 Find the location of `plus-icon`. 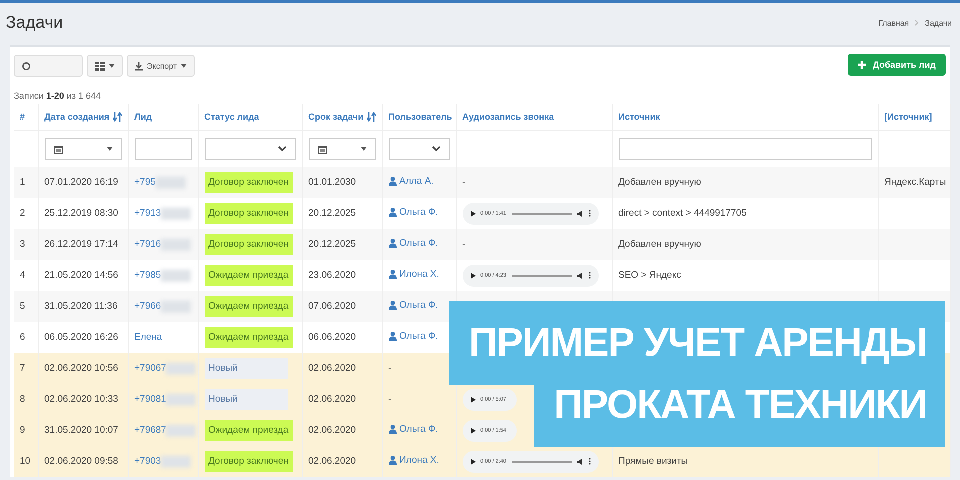

plus-icon is located at coordinates (862, 65).